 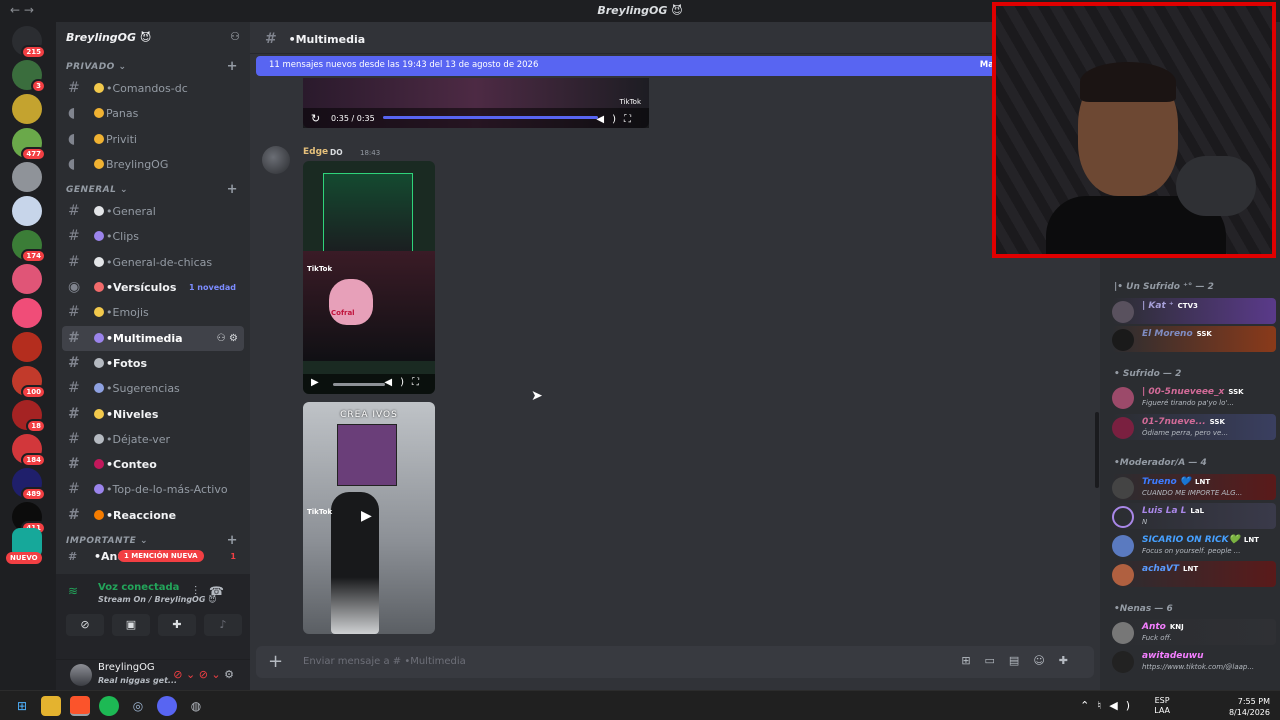 What do you see at coordinates (153, 88) in the screenshot?
I see `channel-item: # •Comandos-dc` at bounding box center [153, 88].